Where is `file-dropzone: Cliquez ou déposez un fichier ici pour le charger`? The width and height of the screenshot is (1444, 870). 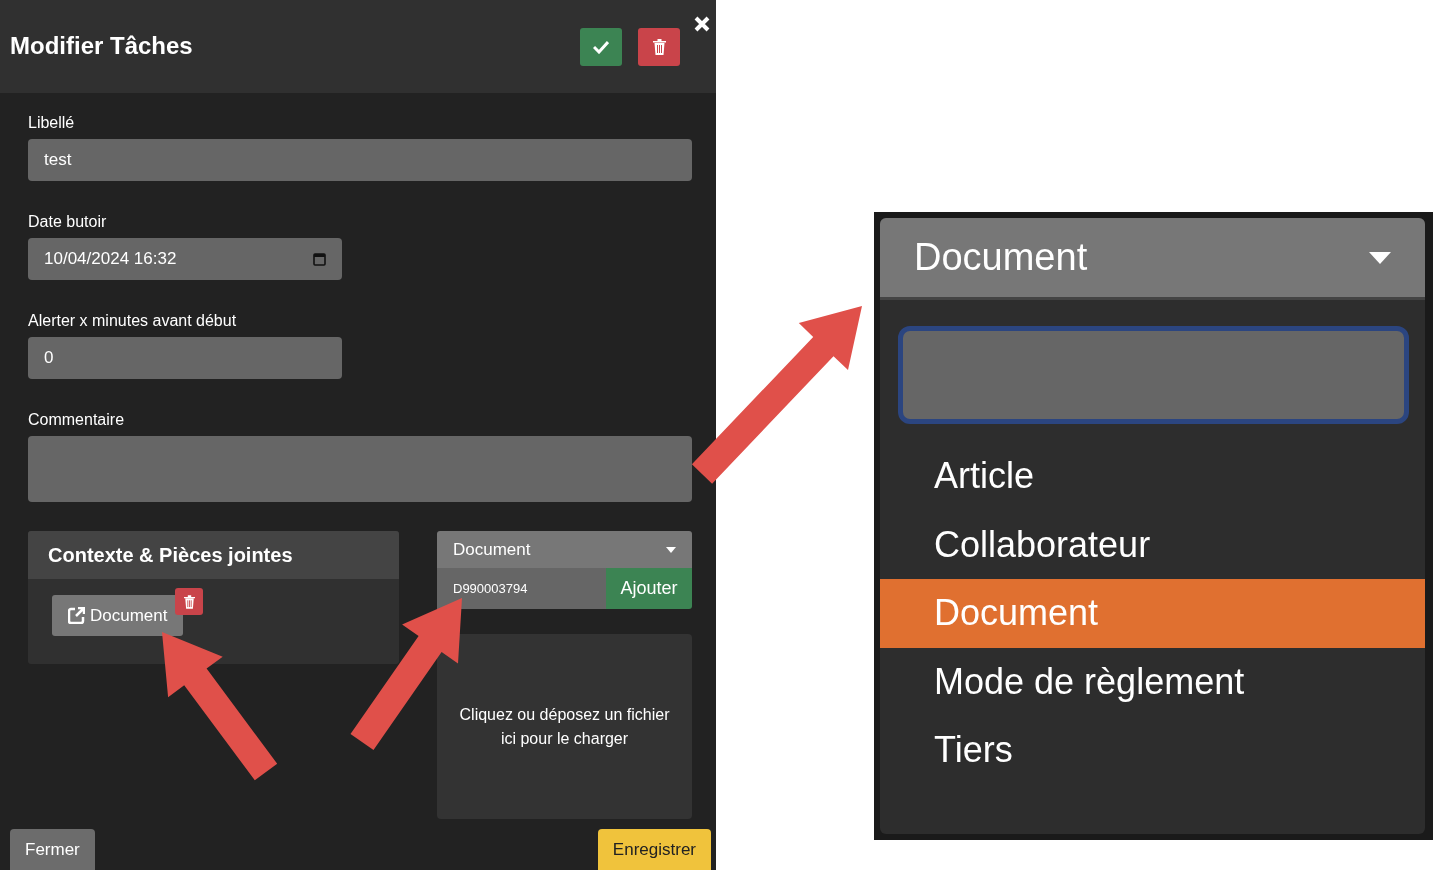
file-dropzone: Cliquez ou déposez un fichier ici pour le charger is located at coordinates (564, 726).